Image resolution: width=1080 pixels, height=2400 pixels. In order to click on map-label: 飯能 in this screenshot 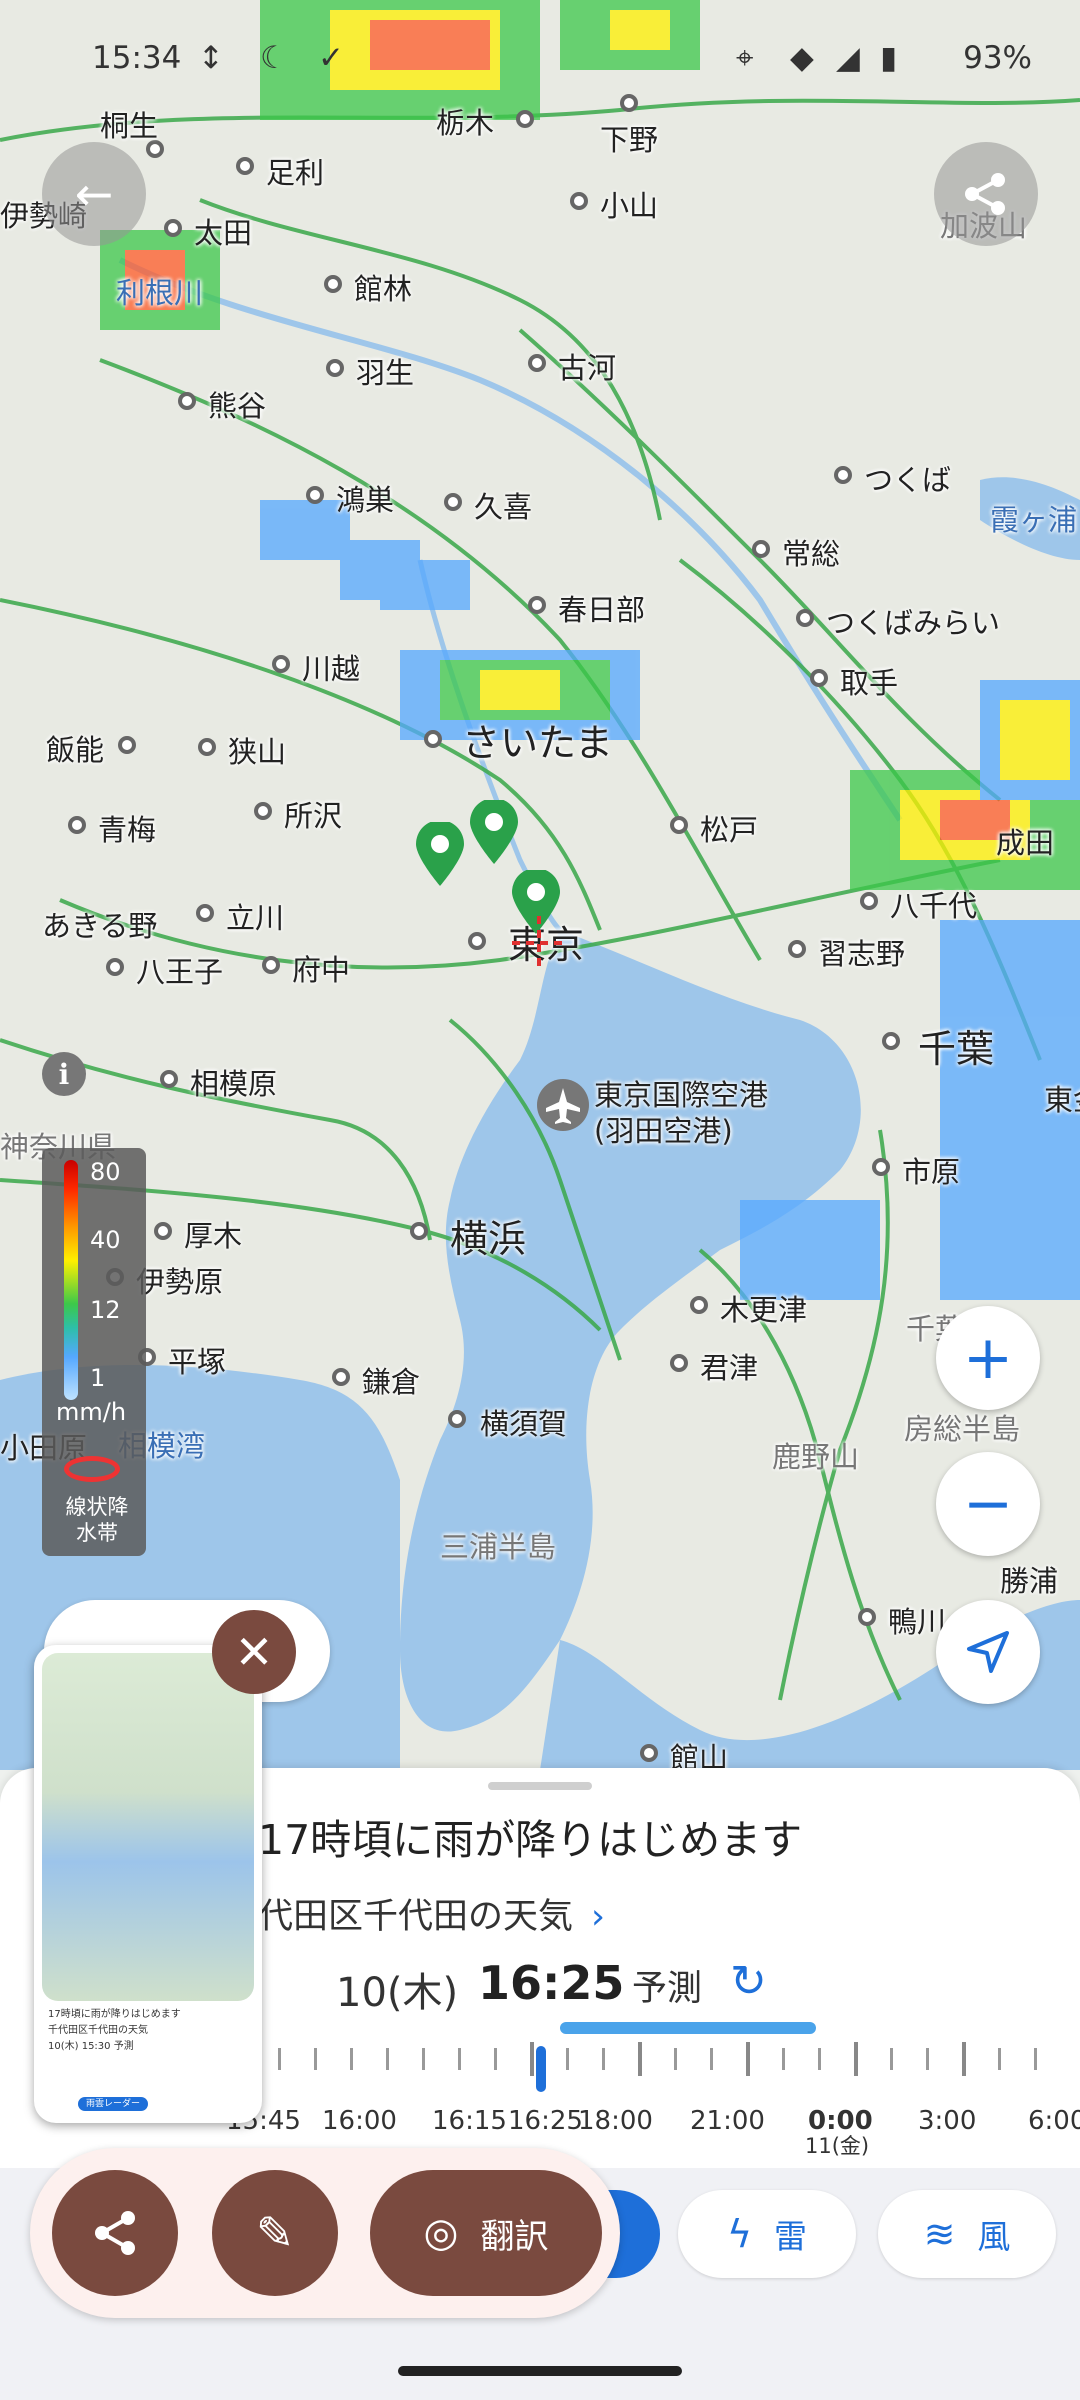, I will do `click(75, 750)`.